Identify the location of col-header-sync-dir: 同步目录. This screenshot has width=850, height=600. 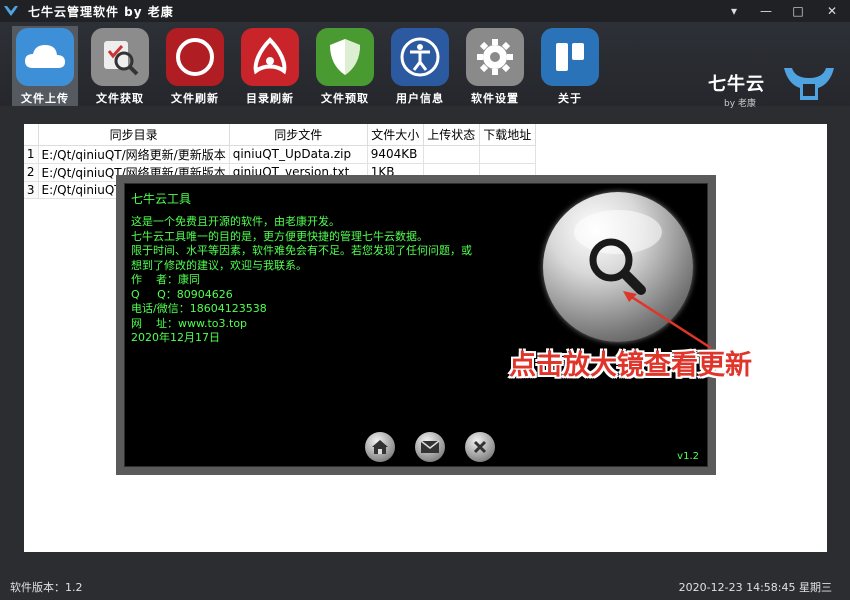
(134, 135).